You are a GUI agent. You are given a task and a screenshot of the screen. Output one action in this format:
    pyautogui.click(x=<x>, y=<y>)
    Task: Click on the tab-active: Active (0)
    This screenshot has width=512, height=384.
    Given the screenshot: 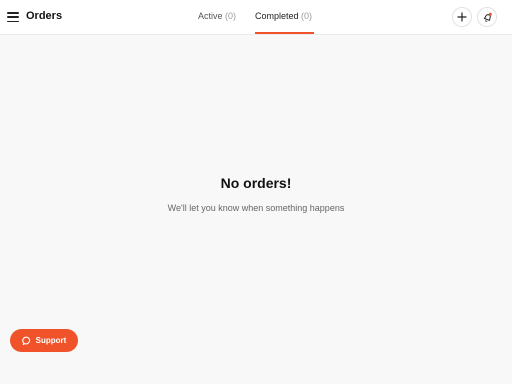 What is the action you would take?
    pyautogui.click(x=217, y=16)
    